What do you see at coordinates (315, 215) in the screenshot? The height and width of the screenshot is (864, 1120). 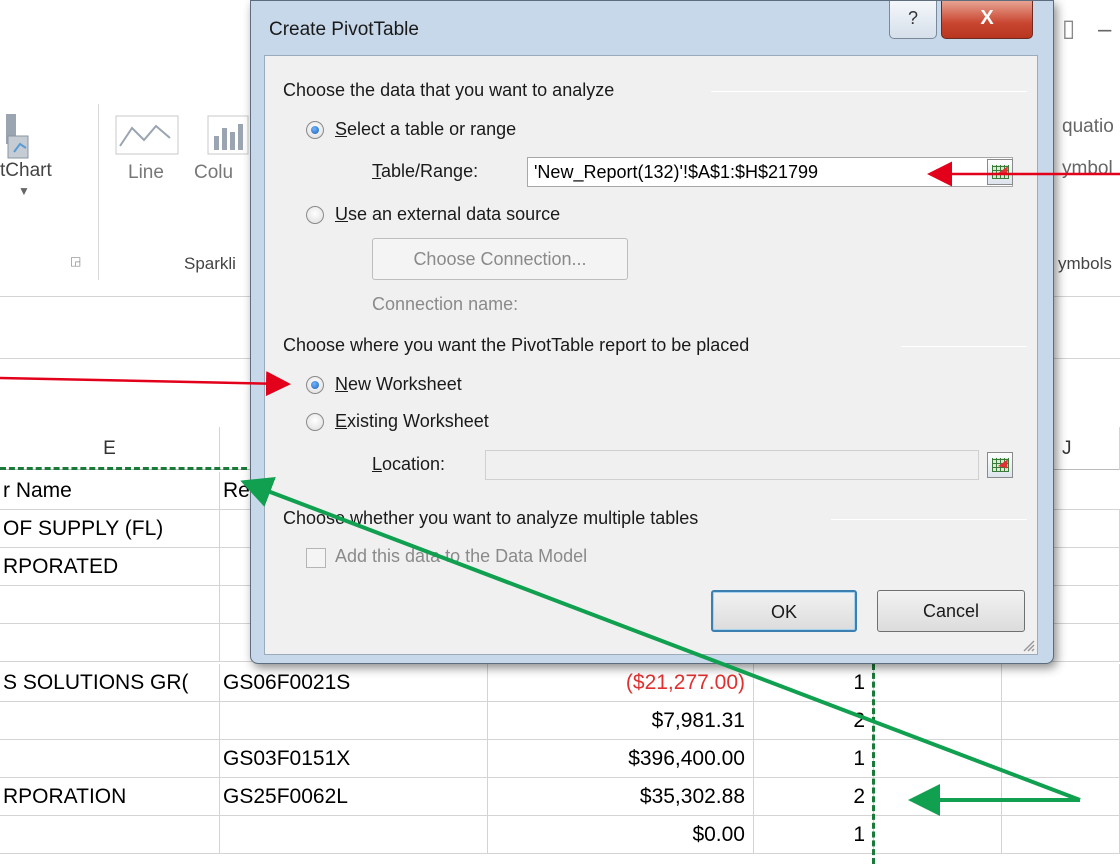 I see `radio-external-source` at bounding box center [315, 215].